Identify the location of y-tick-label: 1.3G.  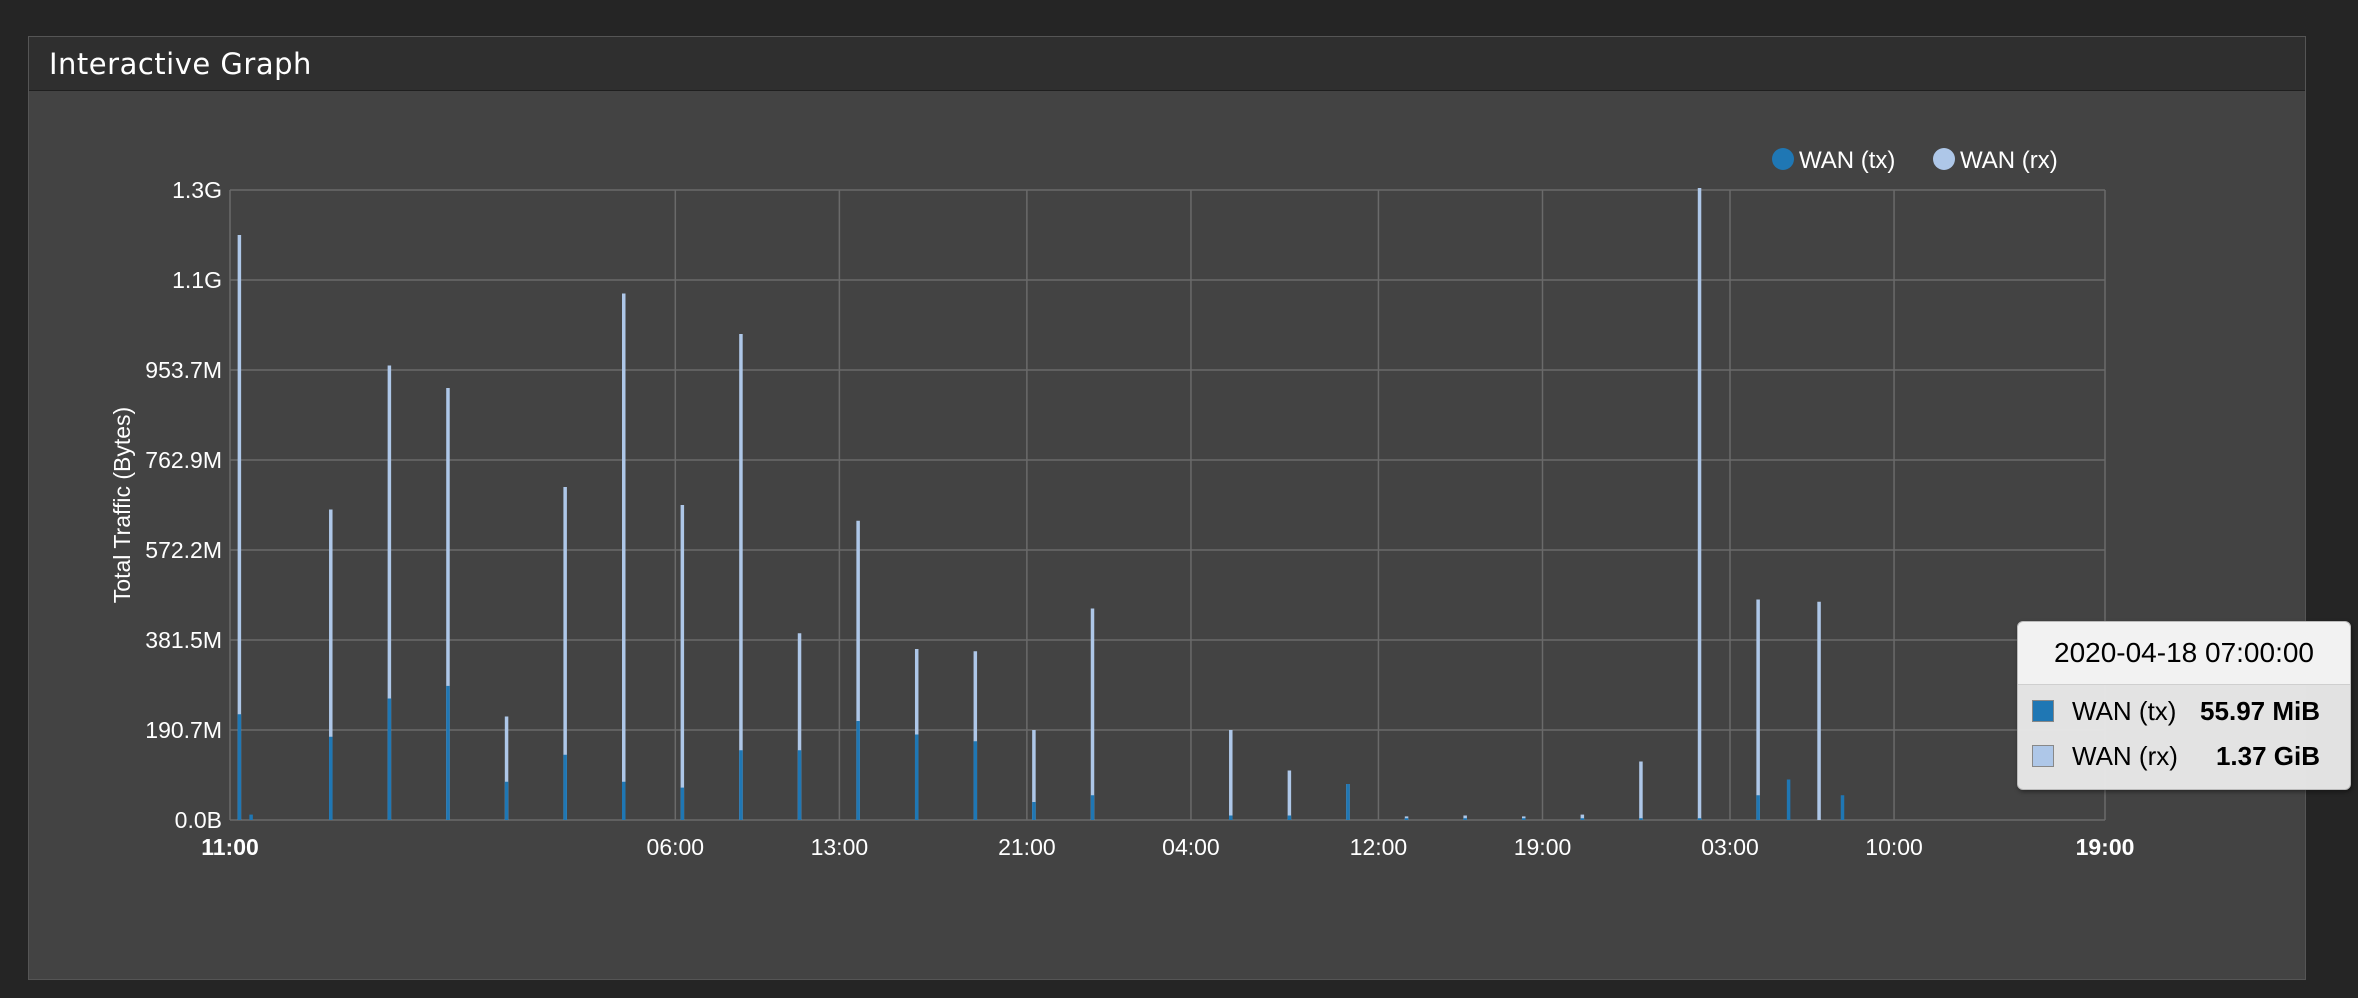
(197, 190).